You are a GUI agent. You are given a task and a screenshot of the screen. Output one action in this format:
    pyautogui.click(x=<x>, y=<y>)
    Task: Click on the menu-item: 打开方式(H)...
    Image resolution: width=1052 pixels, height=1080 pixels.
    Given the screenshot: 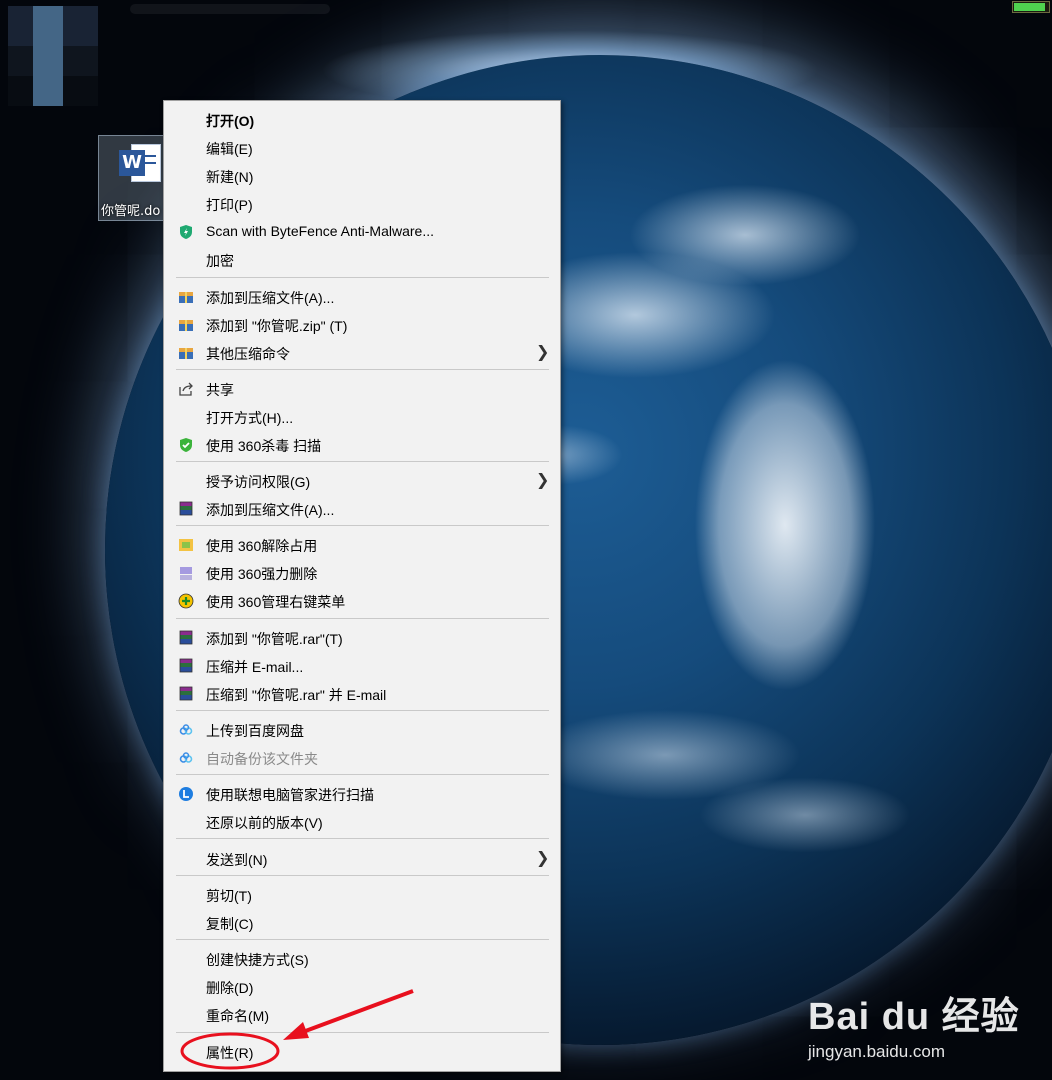 What is the action you would take?
    pyautogui.click(x=362, y=417)
    